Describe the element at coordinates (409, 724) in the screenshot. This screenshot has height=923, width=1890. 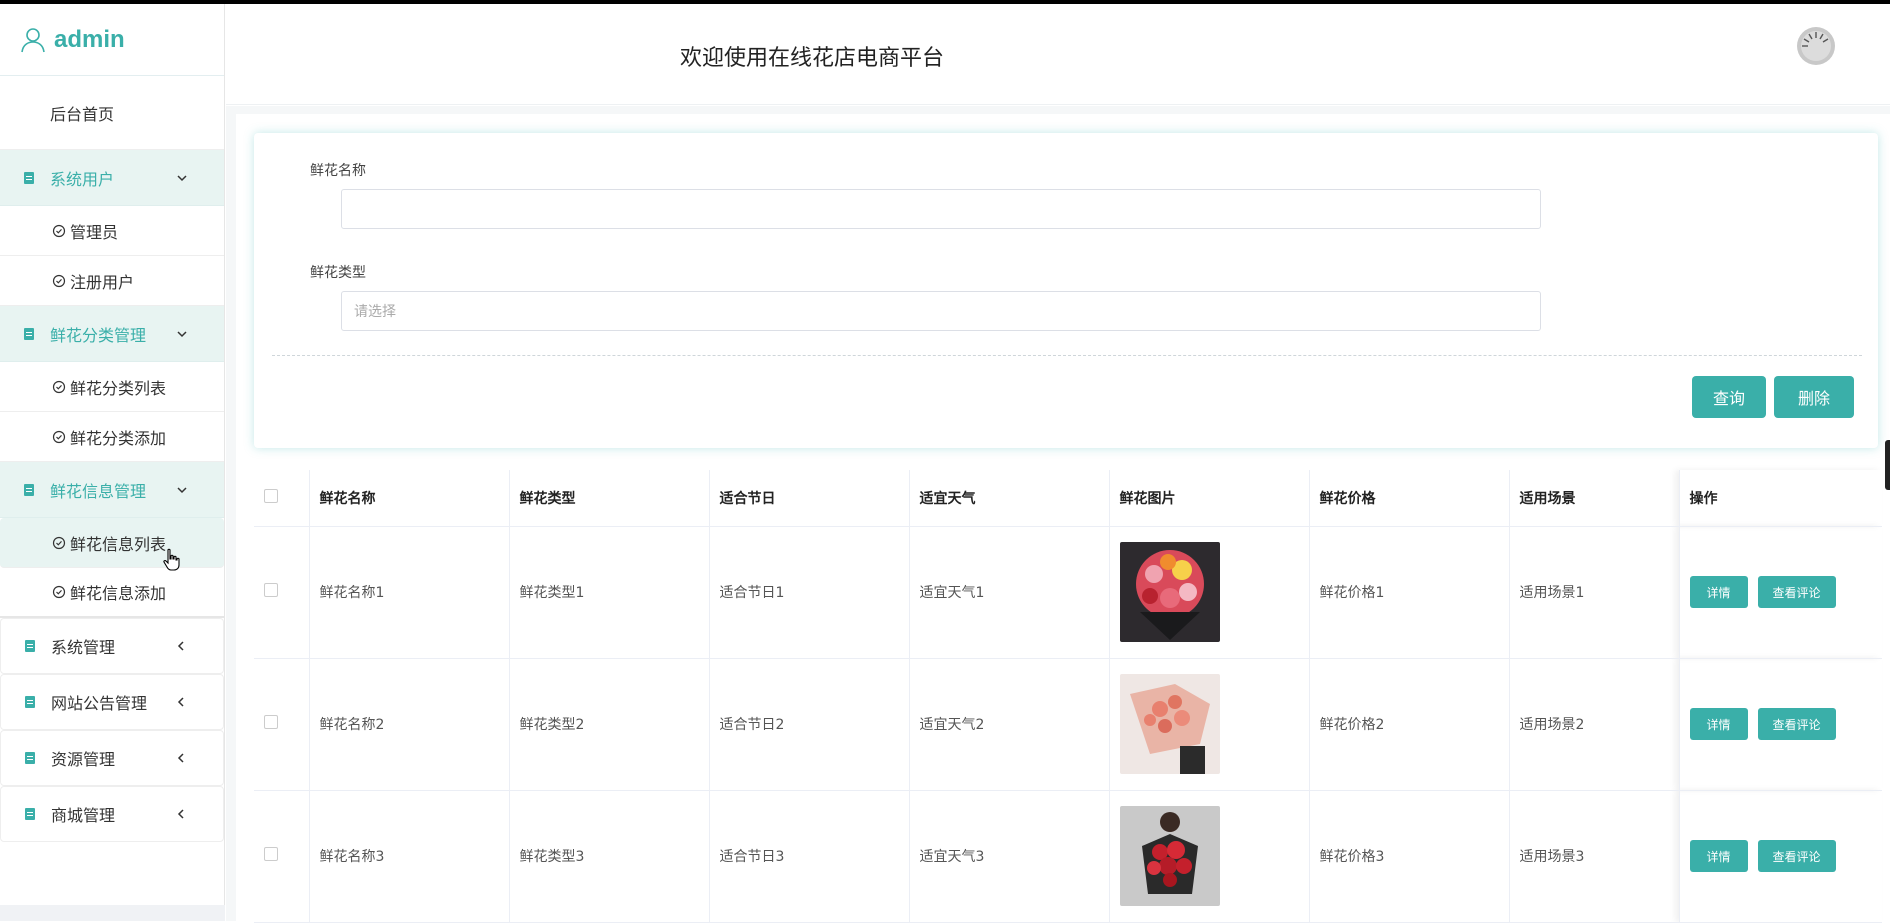
I see `flower-name-cell: 鲜花名称2` at that location.